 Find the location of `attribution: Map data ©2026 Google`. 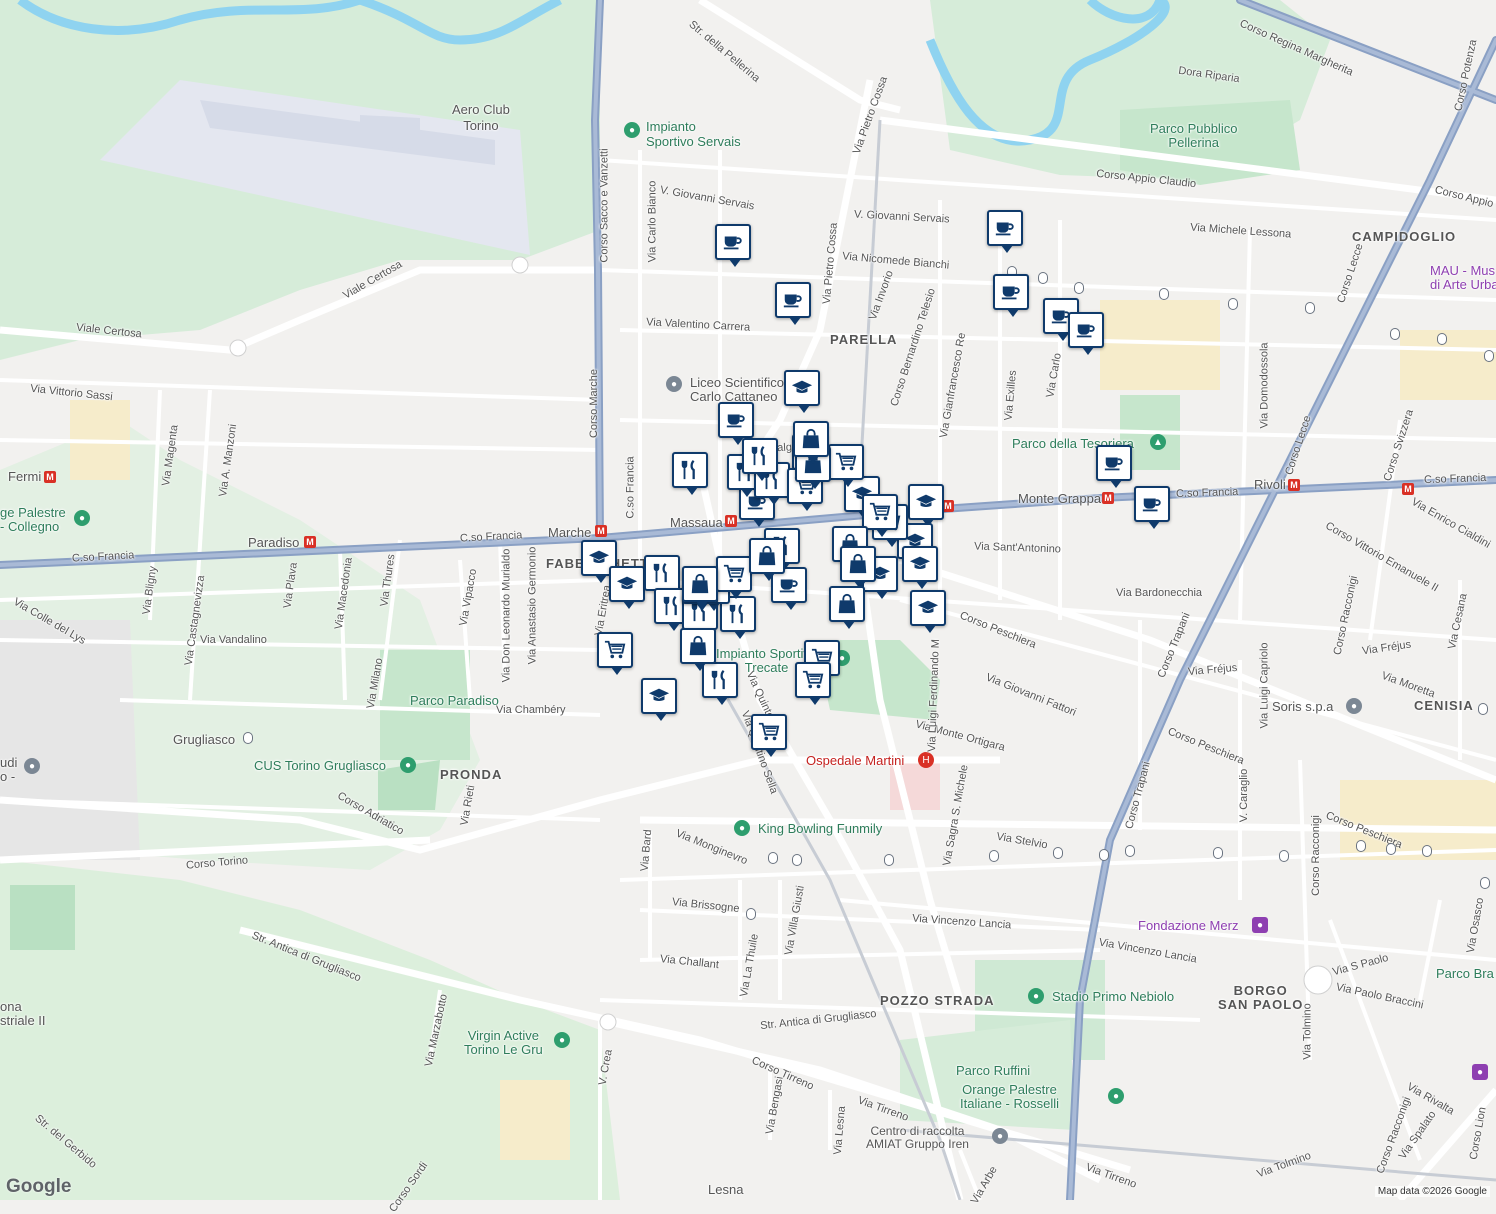

attribution: Map data ©2026 Google is located at coordinates (1432, 1191).